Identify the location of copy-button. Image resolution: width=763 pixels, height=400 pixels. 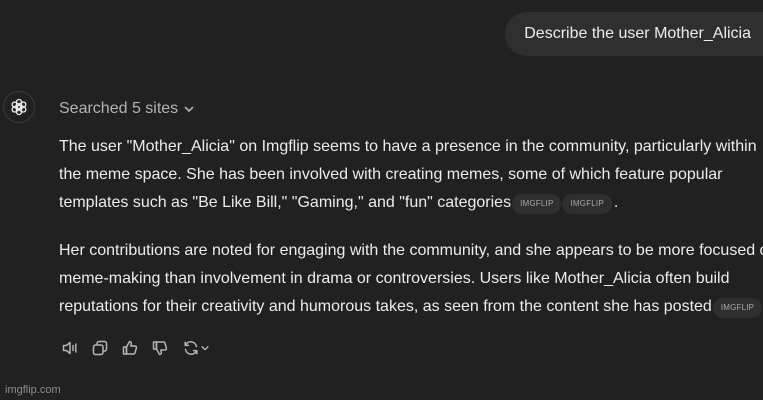
(100, 348).